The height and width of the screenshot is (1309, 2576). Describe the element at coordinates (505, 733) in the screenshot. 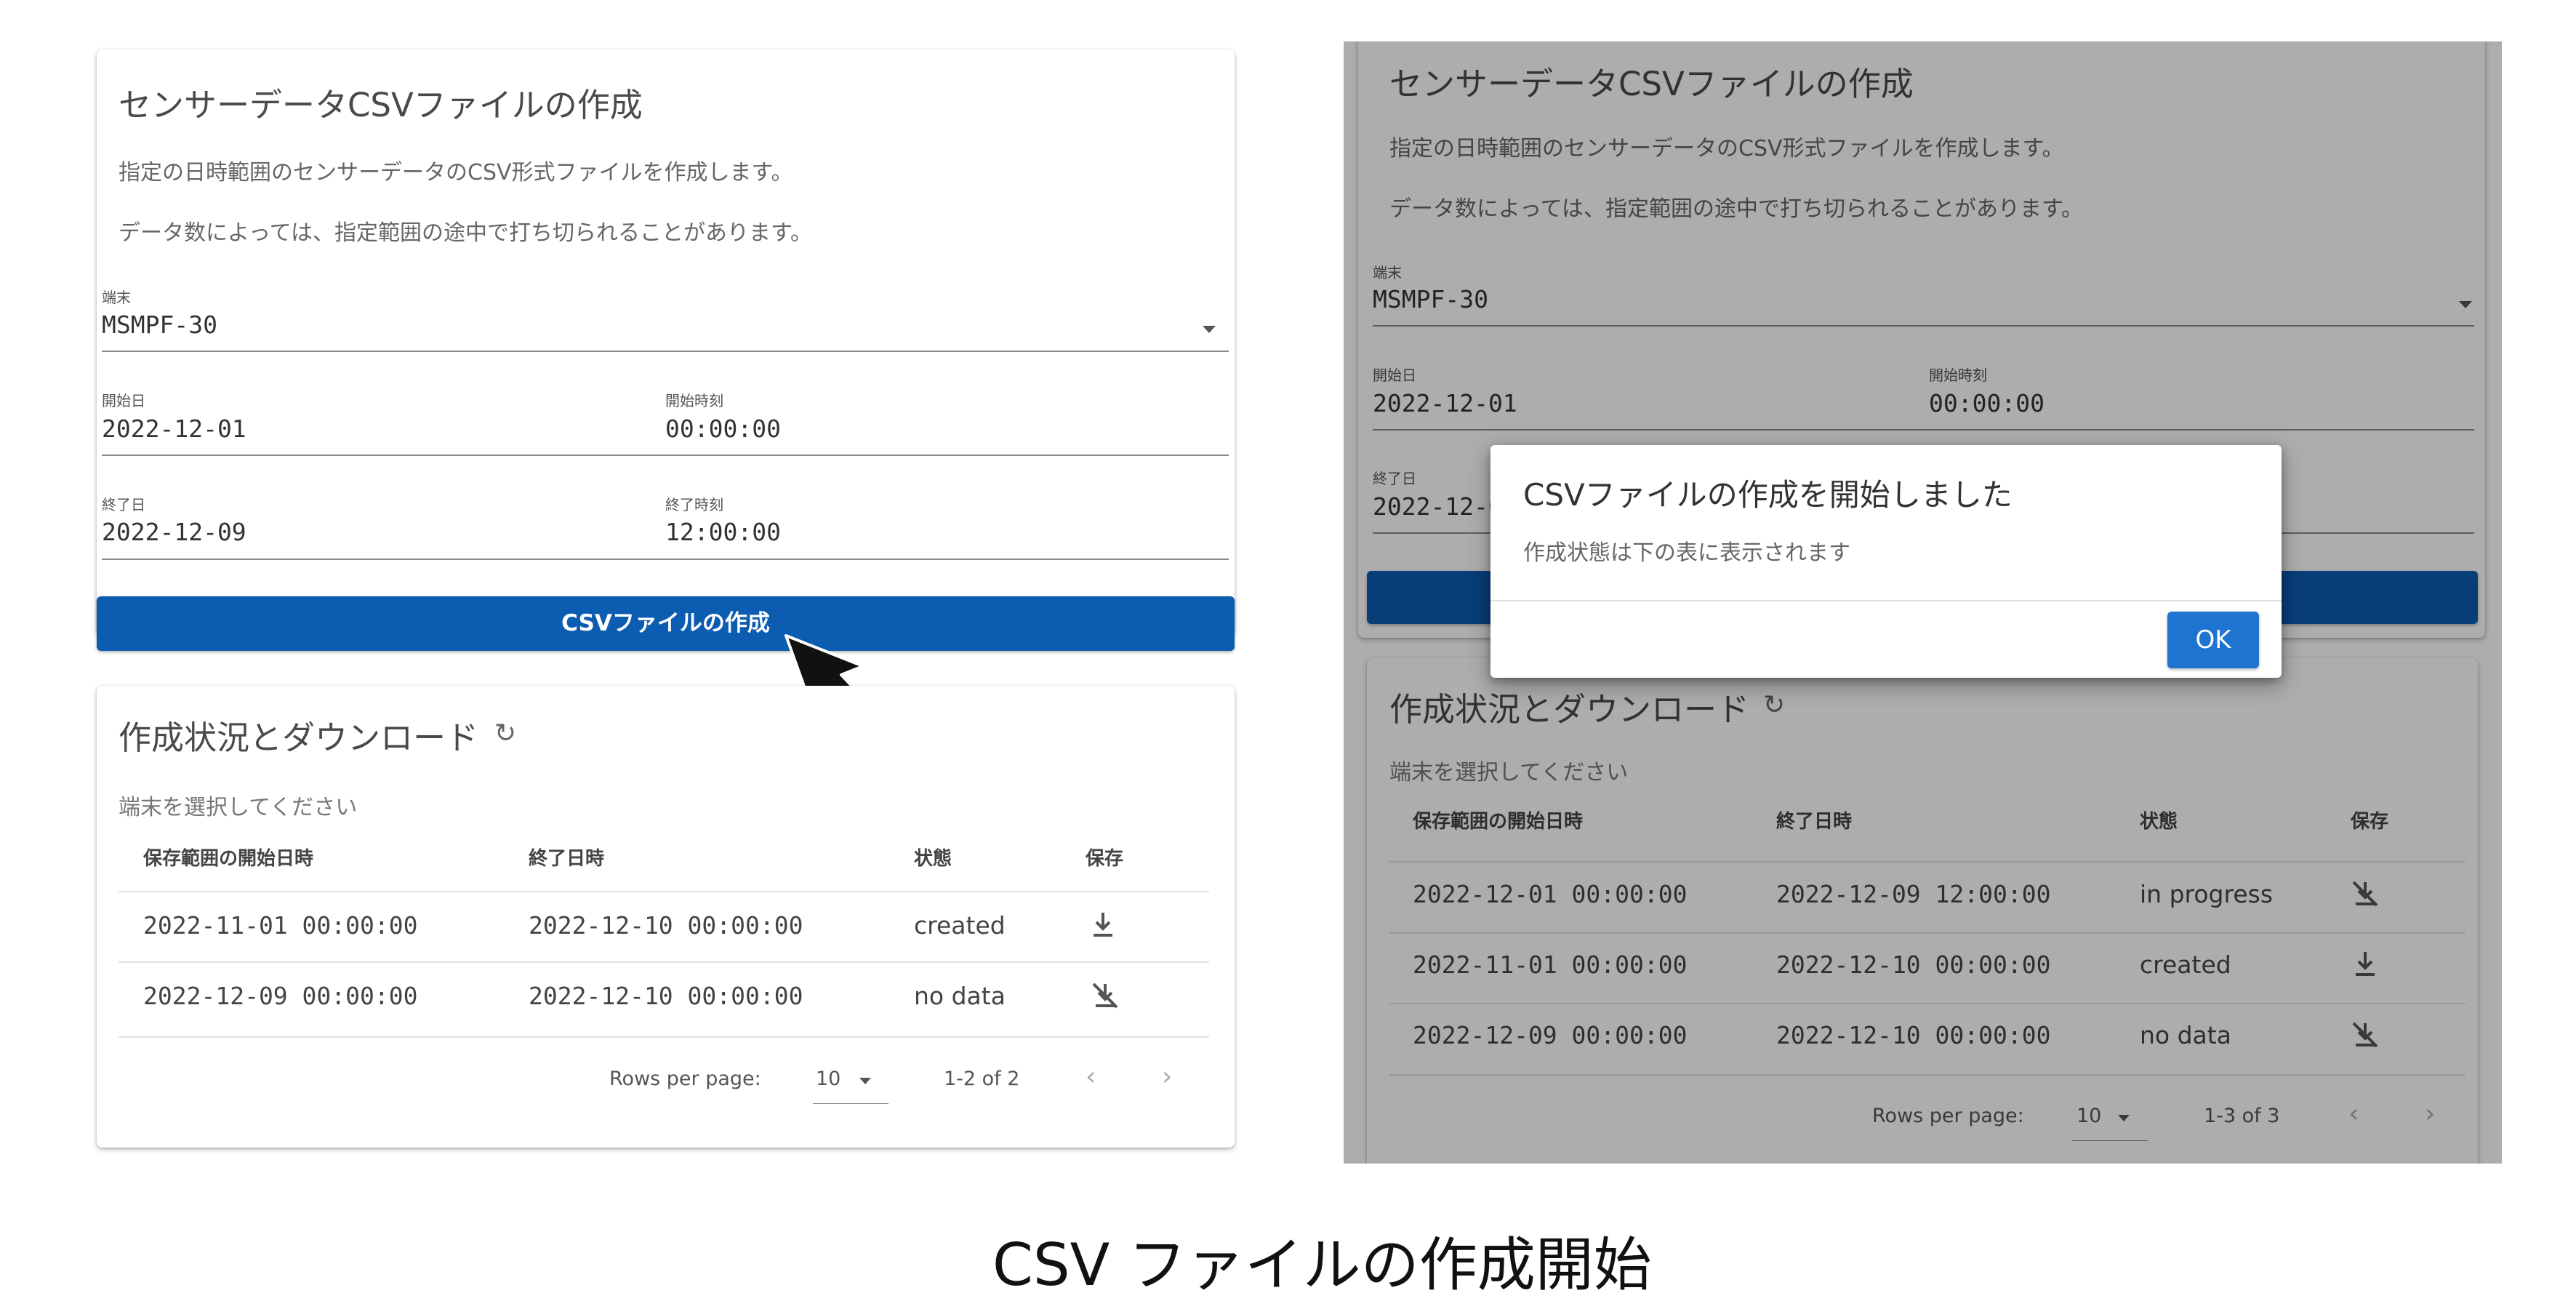

I see `refresh-icon: ↻` at that location.